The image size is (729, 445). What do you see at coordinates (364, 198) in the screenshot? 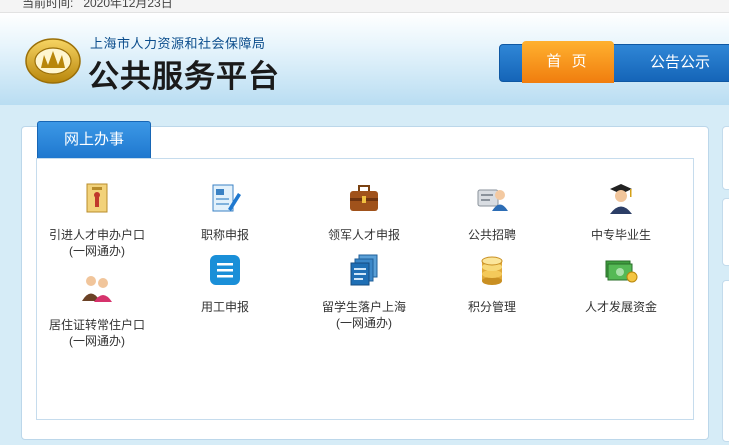
I see `briefcase-icon` at bounding box center [364, 198].